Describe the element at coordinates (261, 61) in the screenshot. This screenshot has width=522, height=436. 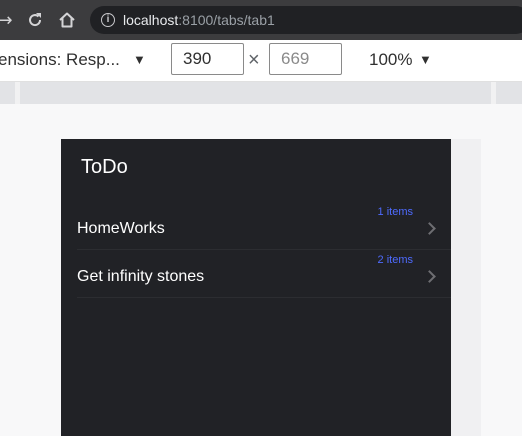
I see `device-toolbar: ensions: Resp... ▼ 390 × 669 100% ▼` at that location.